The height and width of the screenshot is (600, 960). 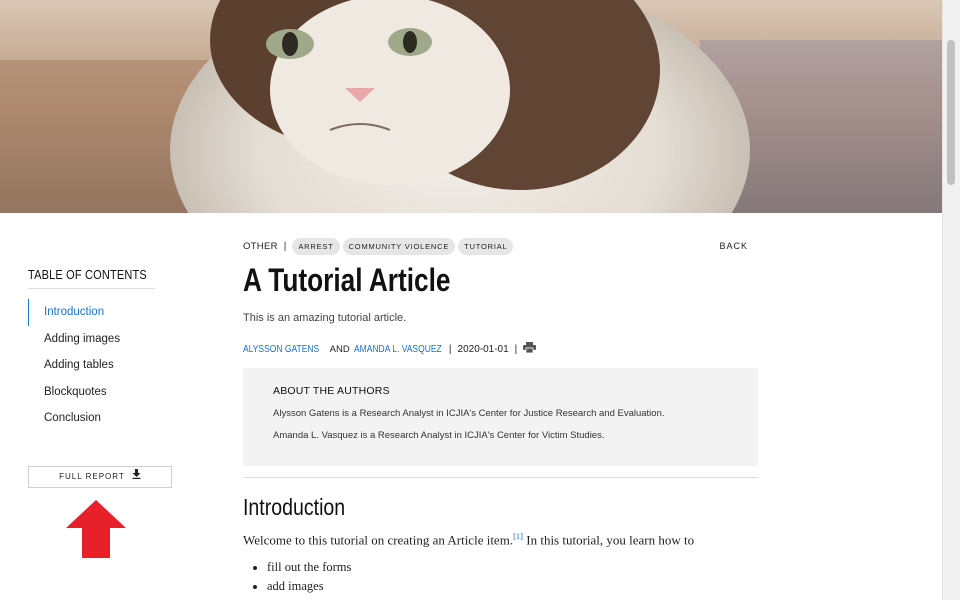 What do you see at coordinates (339, 349) in the screenshot?
I see `byline-and: AND` at bounding box center [339, 349].